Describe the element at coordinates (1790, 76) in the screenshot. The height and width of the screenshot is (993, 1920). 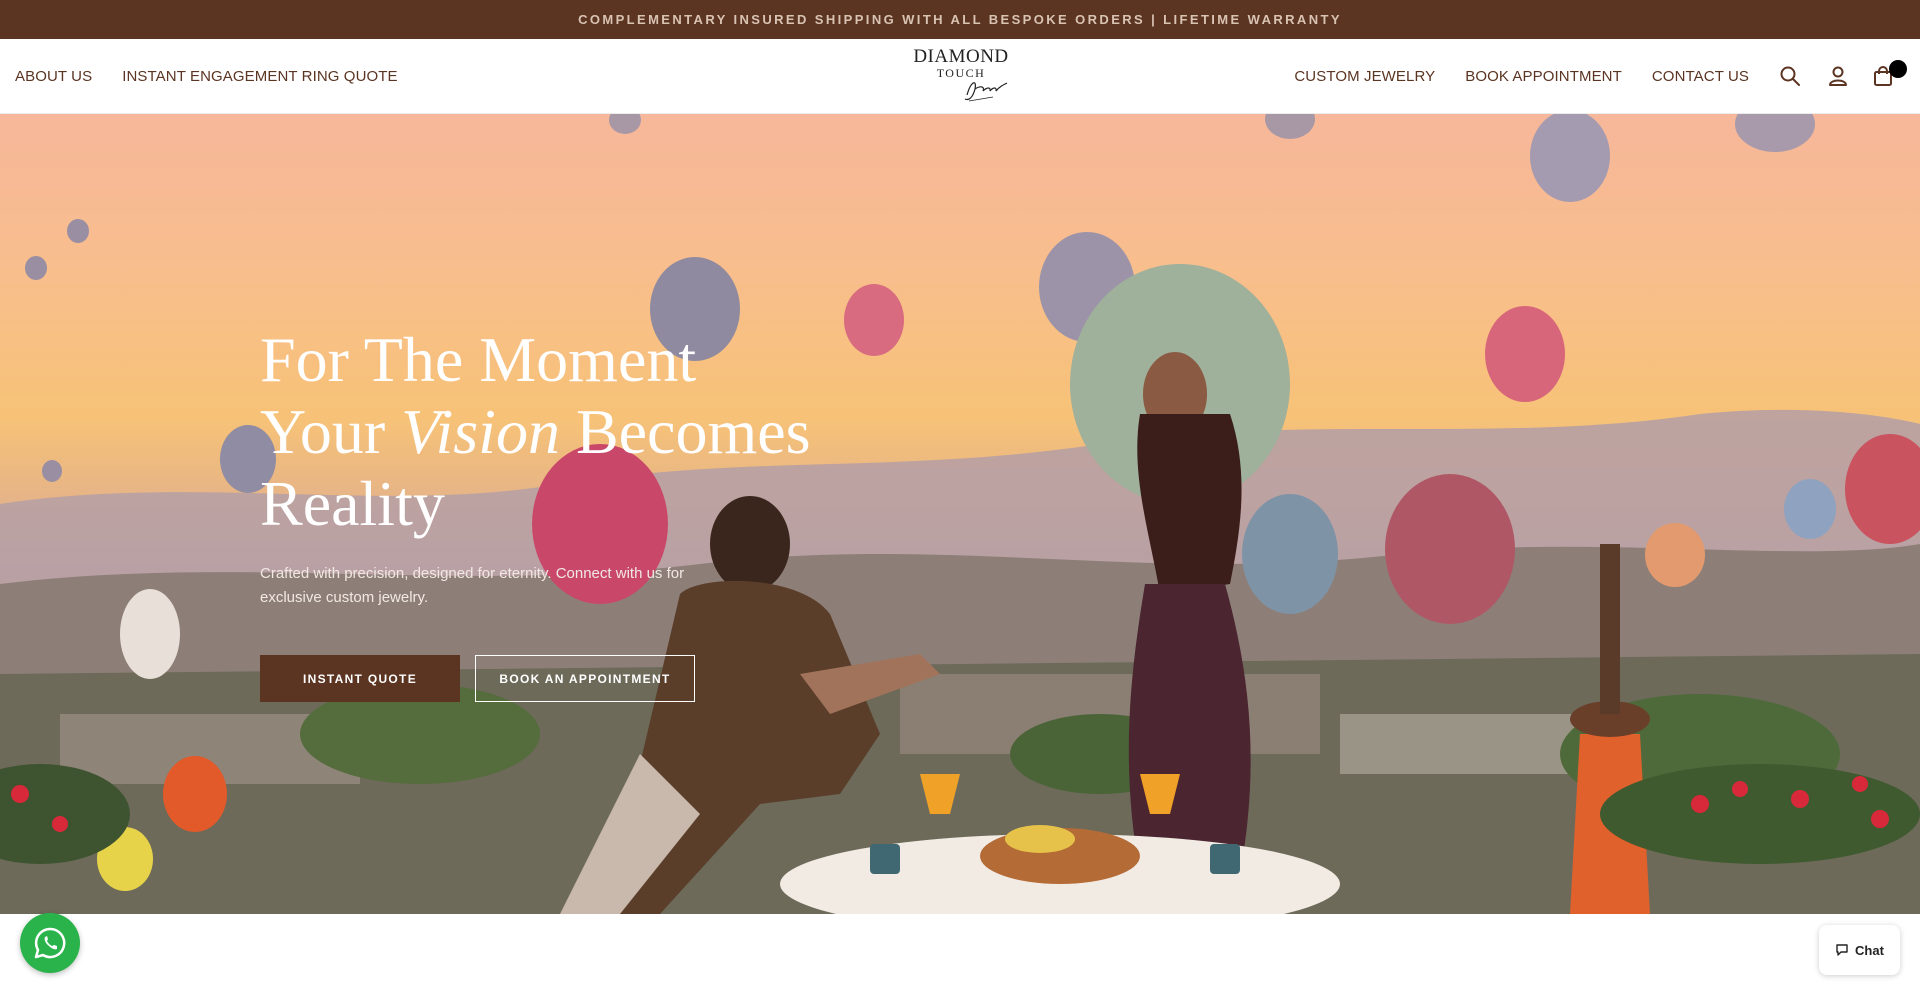
I see `search-icon` at that location.